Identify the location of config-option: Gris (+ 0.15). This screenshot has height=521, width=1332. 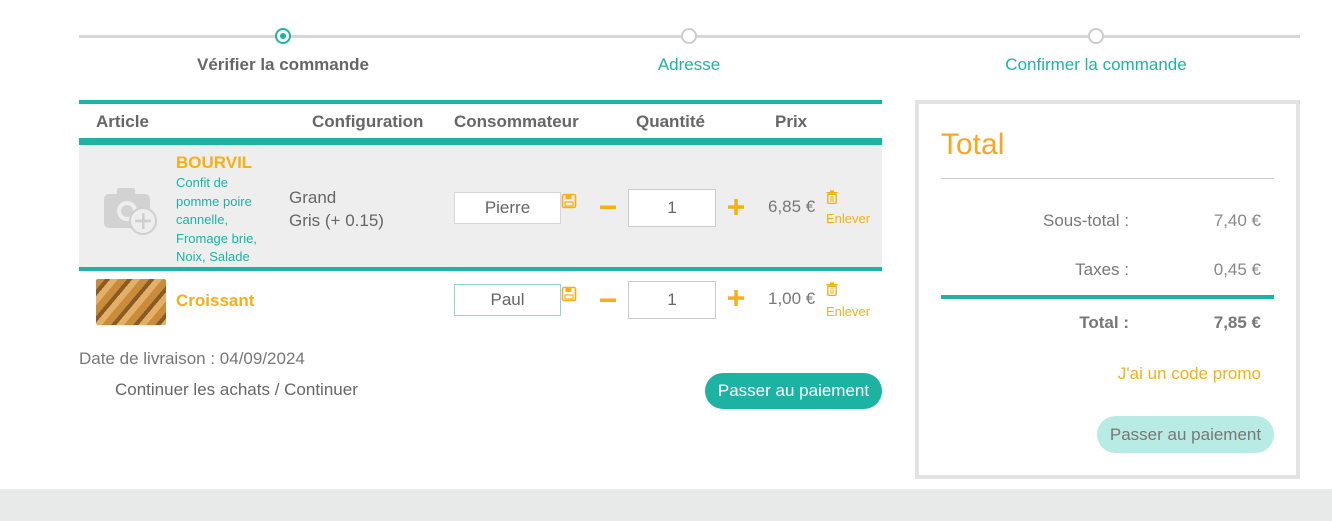
(336, 220).